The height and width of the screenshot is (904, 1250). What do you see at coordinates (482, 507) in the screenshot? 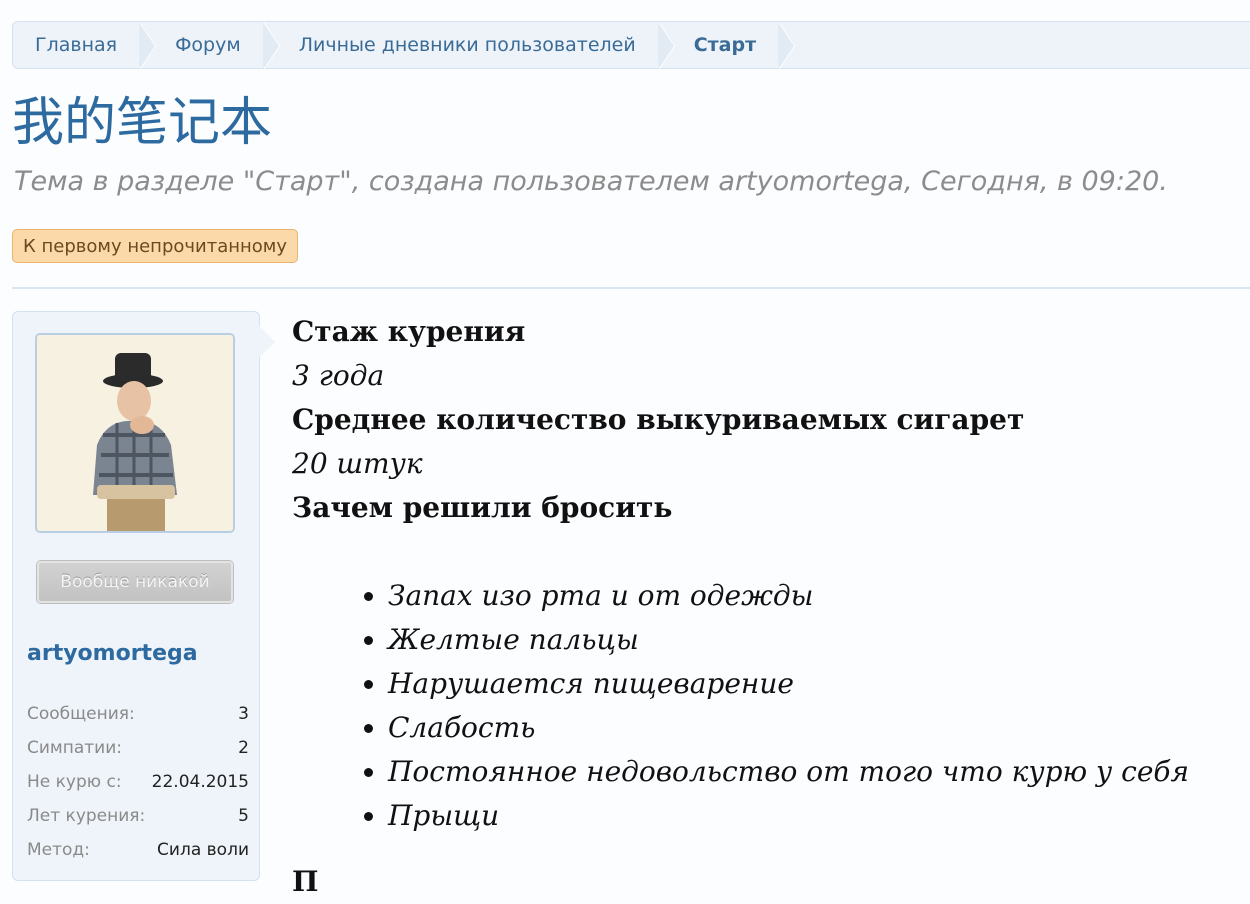
I see `why-quit-heading: Зачем решили бросить` at bounding box center [482, 507].